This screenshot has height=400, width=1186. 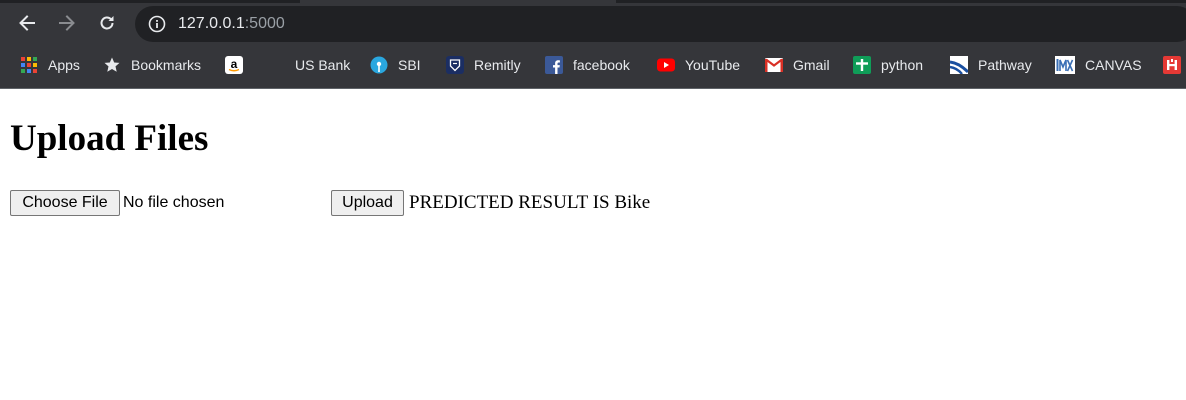 What do you see at coordinates (211, 23) in the screenshot?
I see `url-host: 127.0.0.1` at bounding box center [211, 23].